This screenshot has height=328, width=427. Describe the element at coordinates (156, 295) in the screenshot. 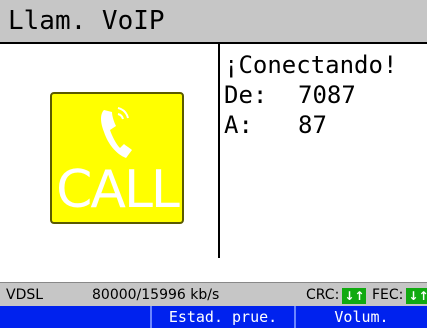

I see `data-rate: 80000/15996 kb/s` at that location.